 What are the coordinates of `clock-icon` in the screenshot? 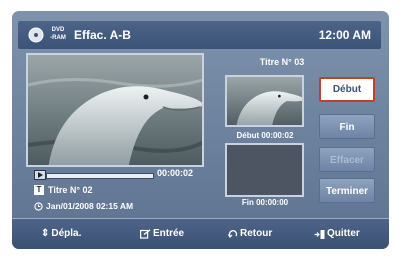 It's located at (38, 206).